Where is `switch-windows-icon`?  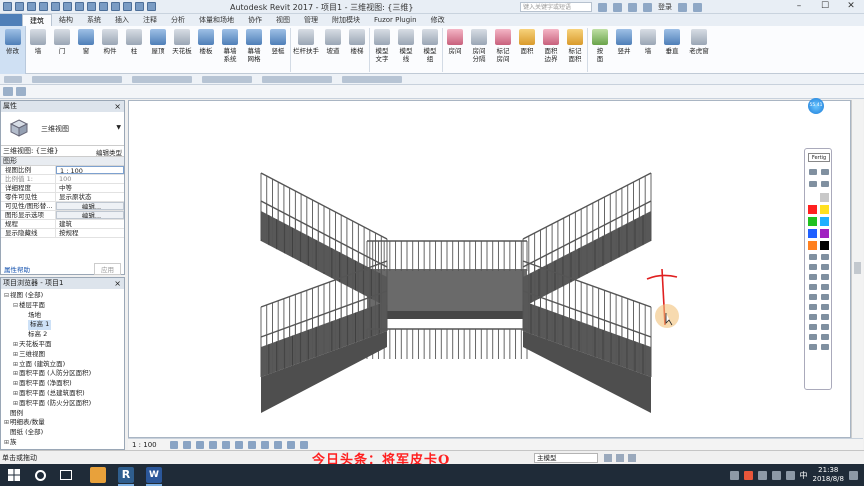 switch-windows-icon is located at coordinates (151, 6).